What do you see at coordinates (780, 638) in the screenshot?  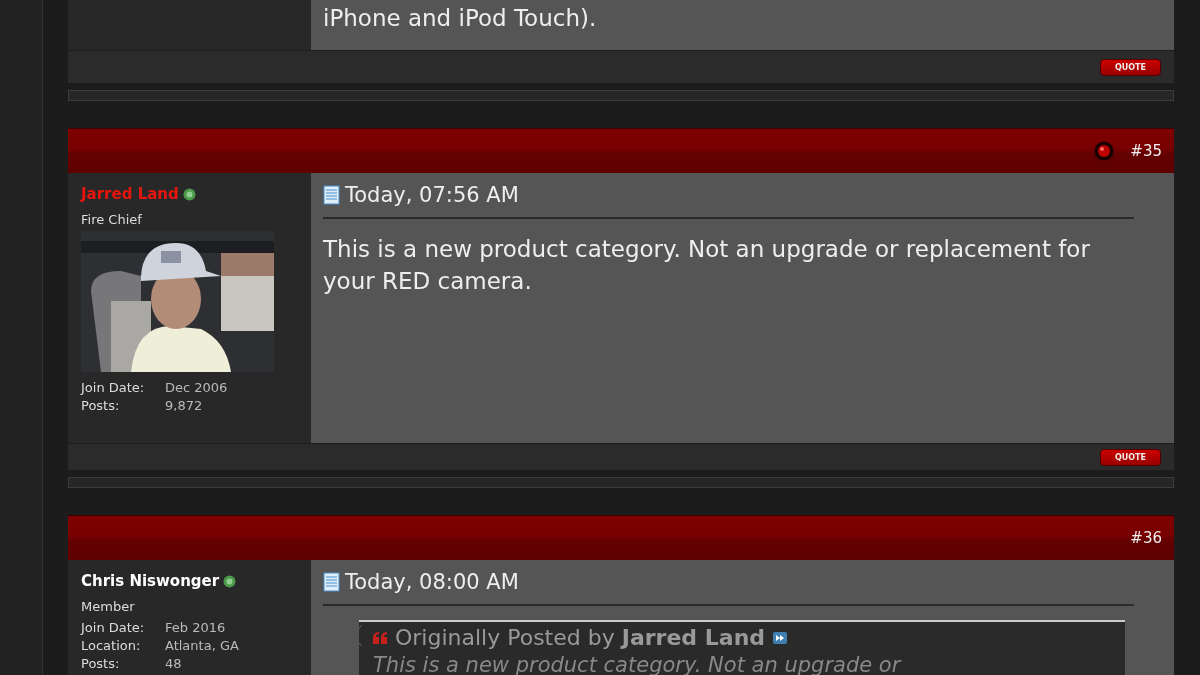 I see `view-post-icon` at bounding box center [780, 638].